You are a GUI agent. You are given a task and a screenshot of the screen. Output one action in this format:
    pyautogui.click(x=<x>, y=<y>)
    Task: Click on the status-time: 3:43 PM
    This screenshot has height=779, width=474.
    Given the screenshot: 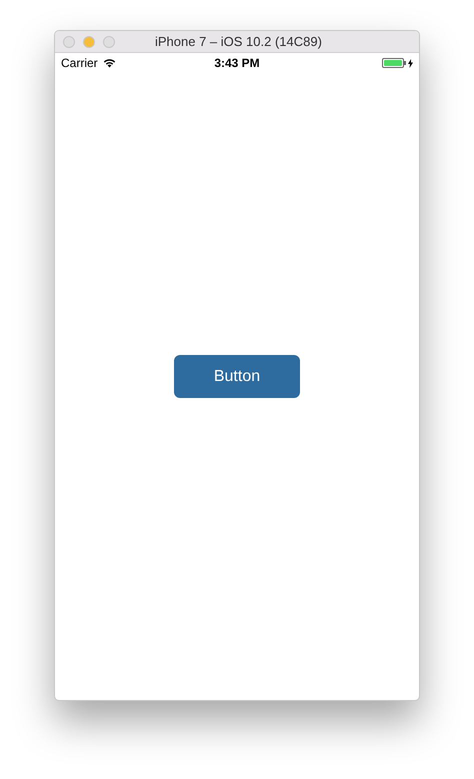 What is the action you would take?
    pyautogui.click(x=237, y=63)
    